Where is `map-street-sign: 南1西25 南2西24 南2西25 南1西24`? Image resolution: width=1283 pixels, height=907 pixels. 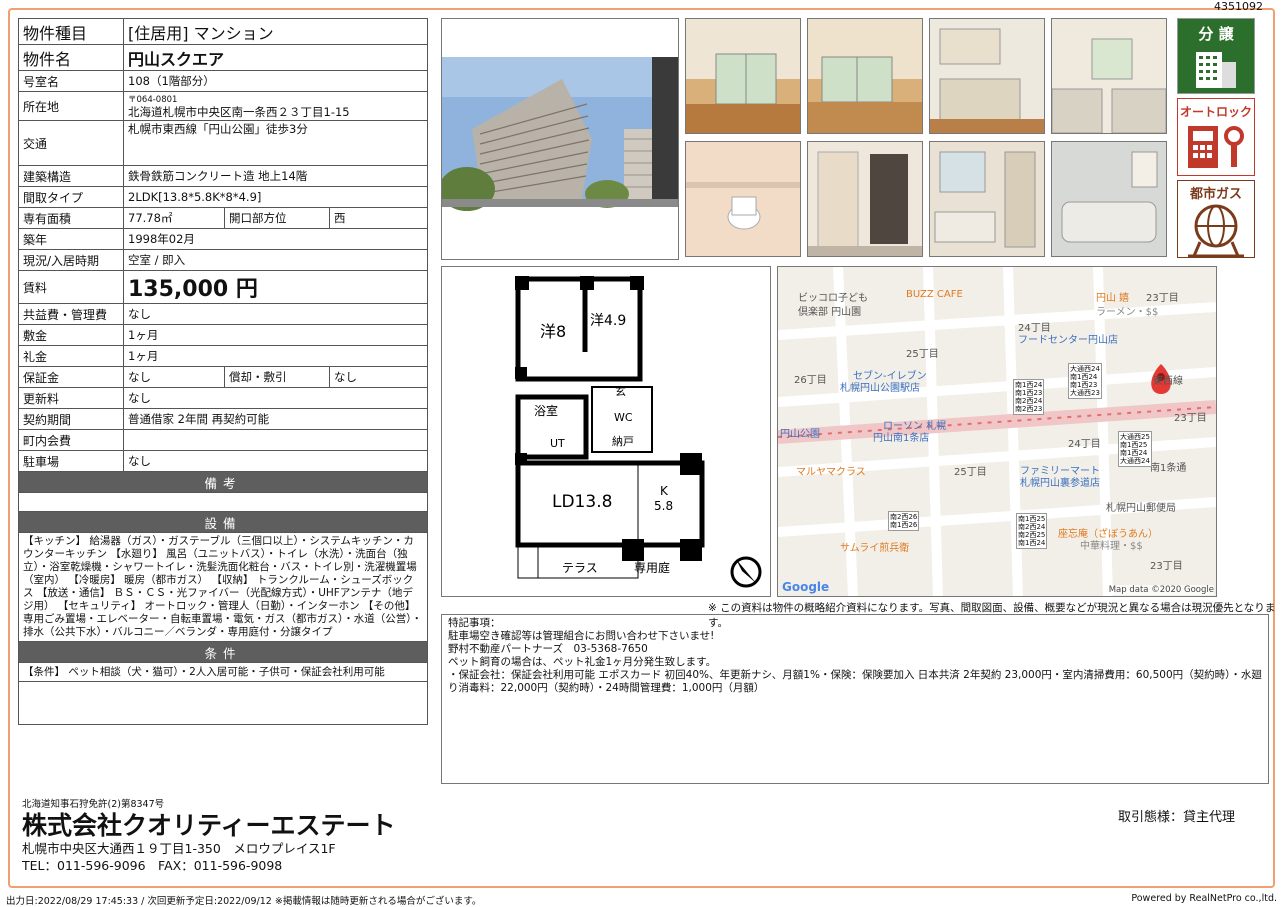
map-street-sign: 南1西25 南2西24 南2西25 南1西24 is located at coordinates (1032, 531).